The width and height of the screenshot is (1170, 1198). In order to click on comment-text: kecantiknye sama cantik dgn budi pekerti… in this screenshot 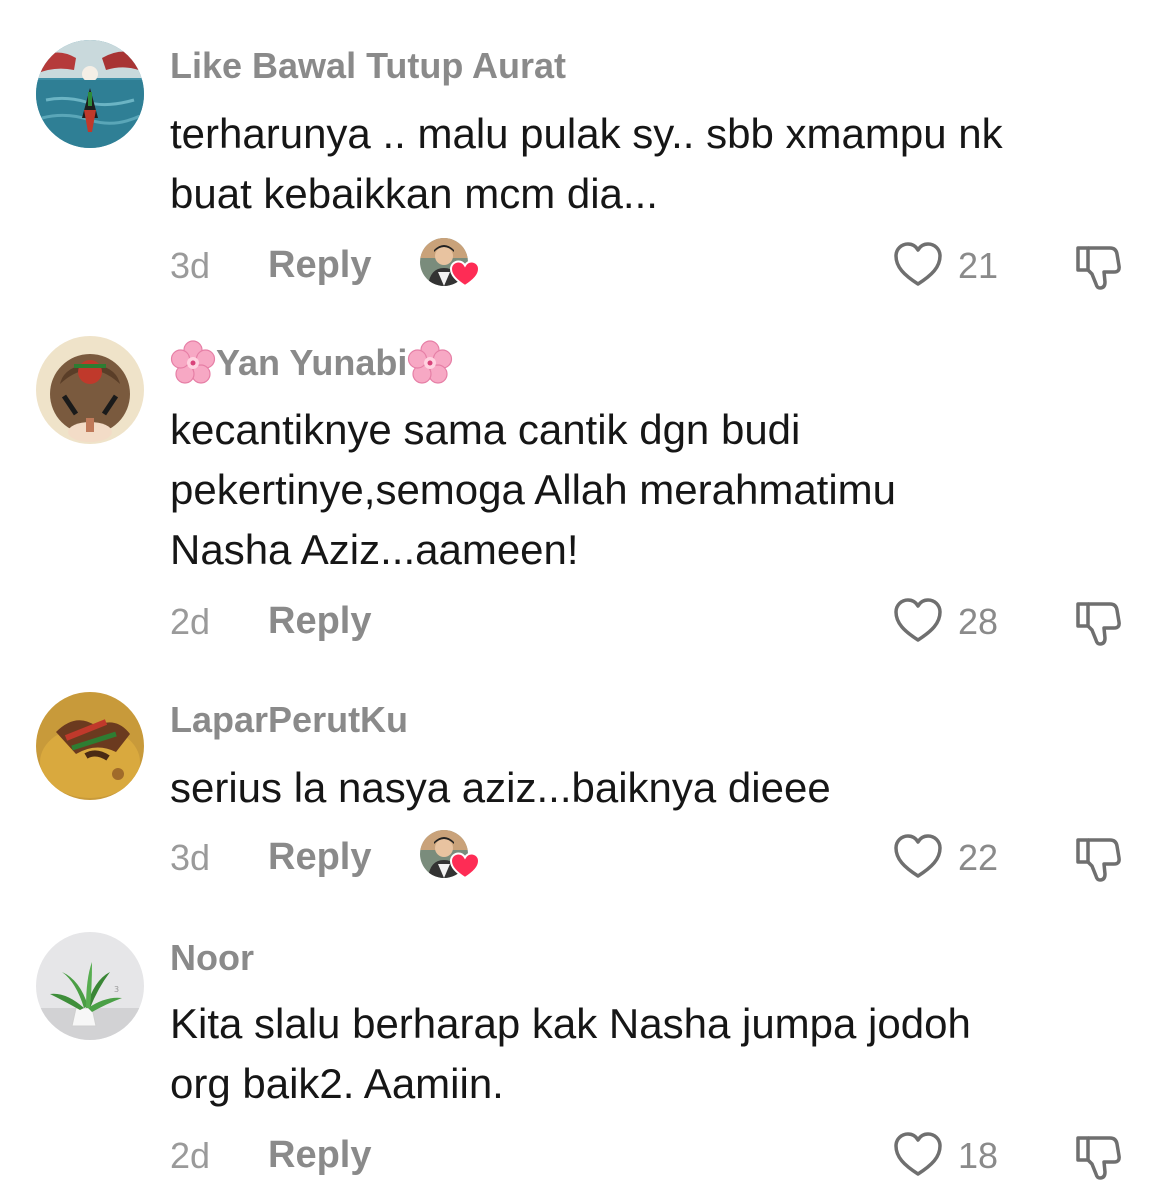, I will do `click(533, 489)`.